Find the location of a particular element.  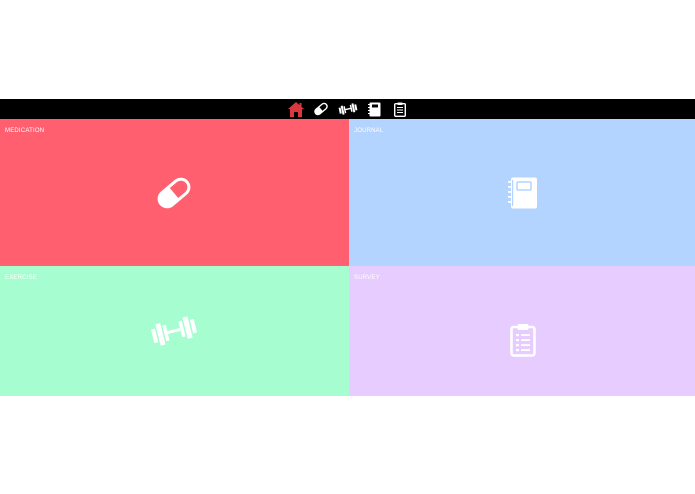

nav-survey-button is located at coordinates (400, 109).